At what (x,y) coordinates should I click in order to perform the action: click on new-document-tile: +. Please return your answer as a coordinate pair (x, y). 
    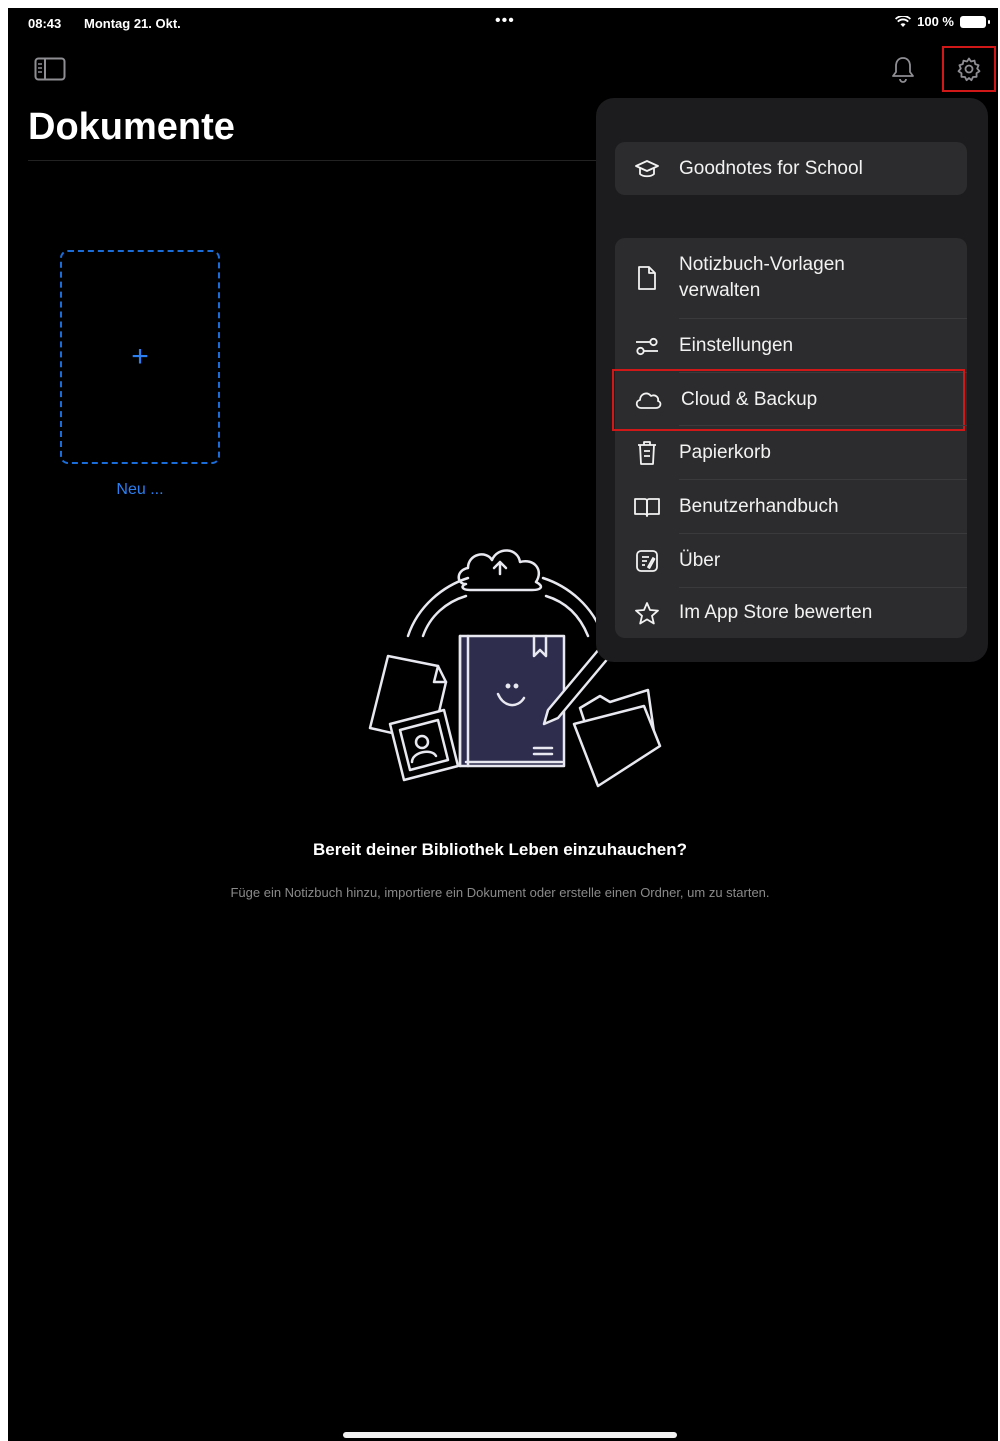
    Looking at the image, I should click on (140, 357).